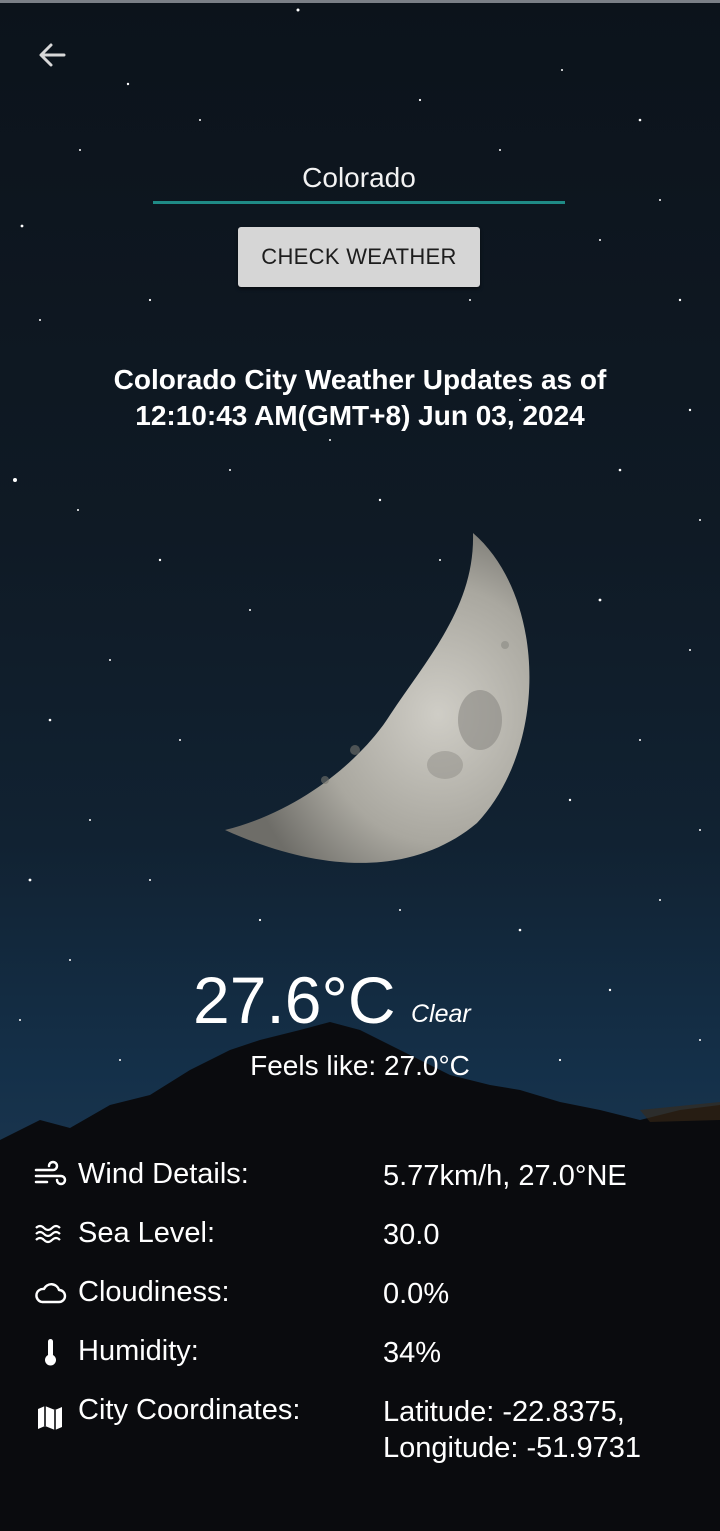  Describe the element at coordinates (50, 1418) in the screenshot. I see `map-icon` at that location.